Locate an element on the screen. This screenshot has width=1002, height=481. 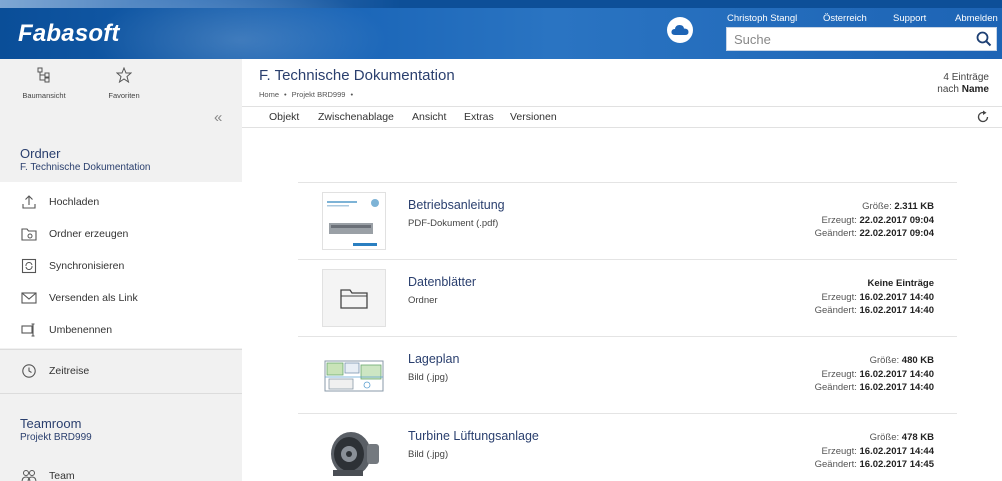
size-value: 478 KB is located at coordinates (917, 437).